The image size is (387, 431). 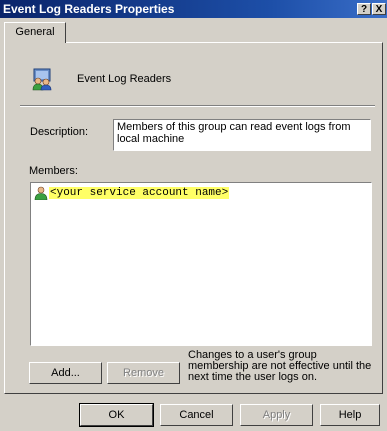 What do you see at coordinates (35, 32) in the screenshot?
I see `tab-general: General` at bounding box center [35, 32].